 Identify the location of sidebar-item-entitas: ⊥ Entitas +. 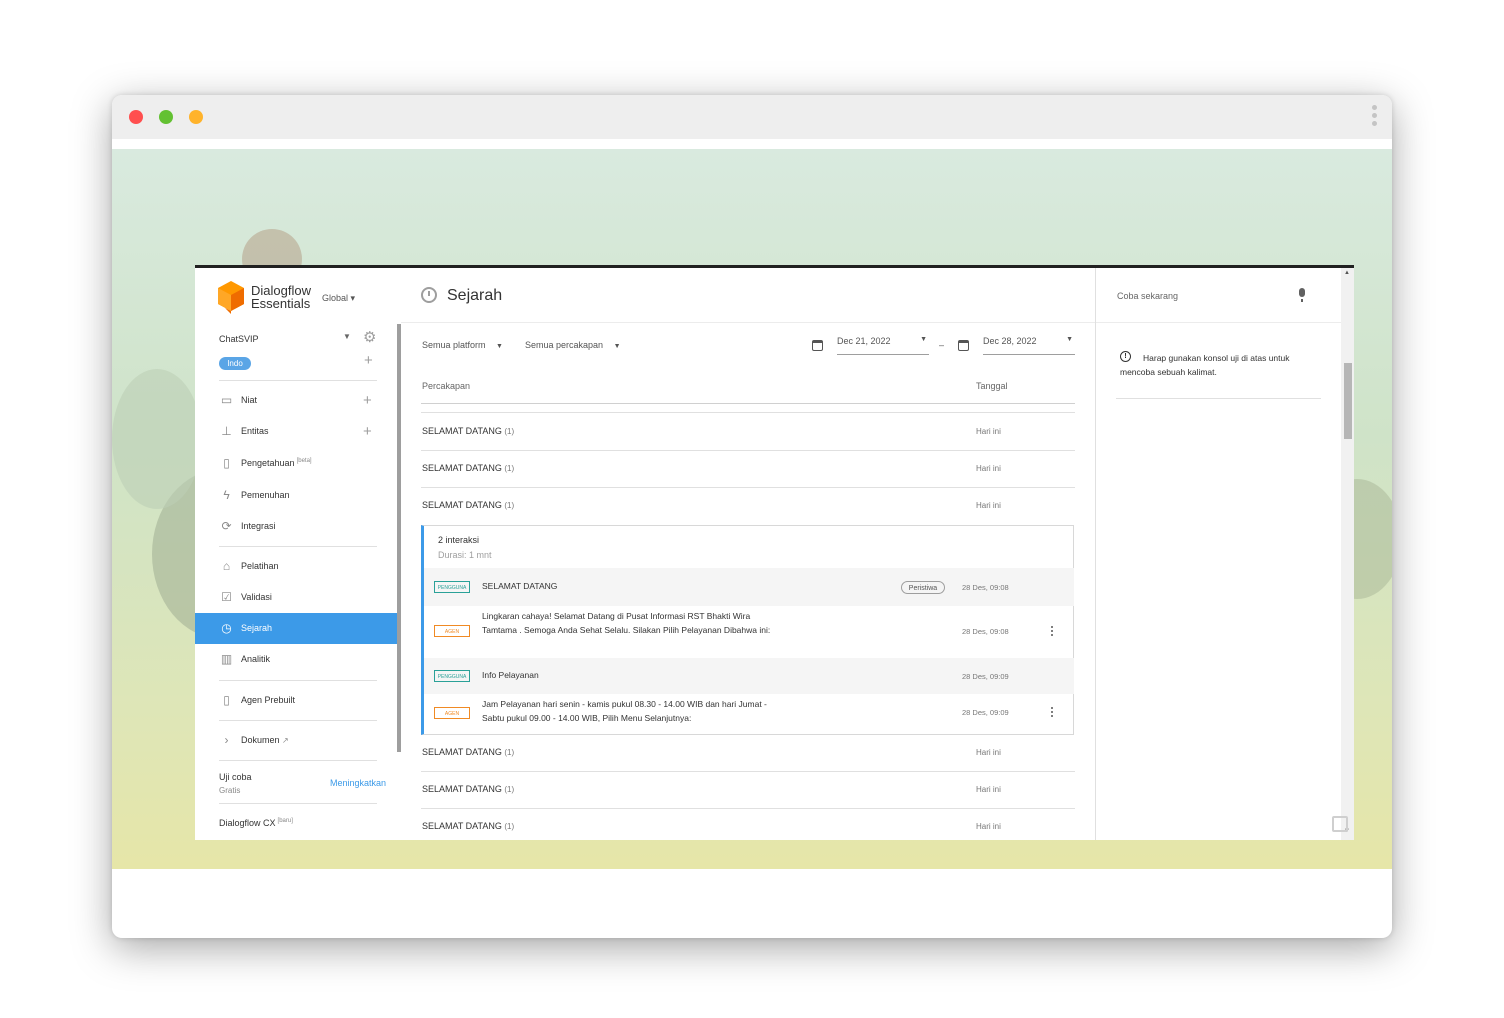
(297, 431).